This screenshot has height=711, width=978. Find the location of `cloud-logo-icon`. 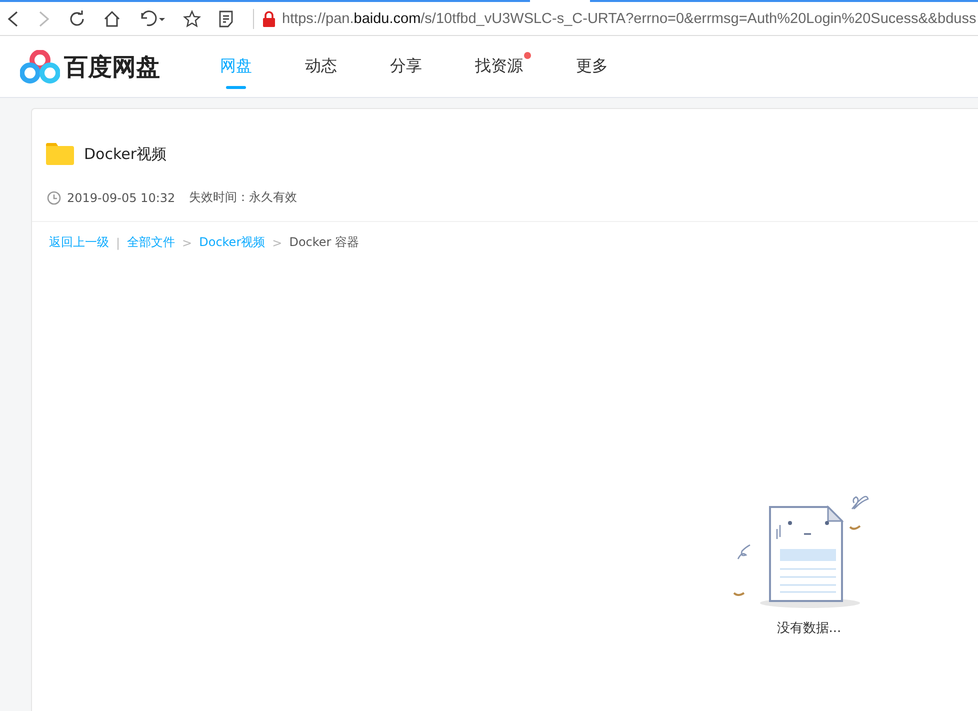

cloud-logo-icon is located at coordinates (40, 67).